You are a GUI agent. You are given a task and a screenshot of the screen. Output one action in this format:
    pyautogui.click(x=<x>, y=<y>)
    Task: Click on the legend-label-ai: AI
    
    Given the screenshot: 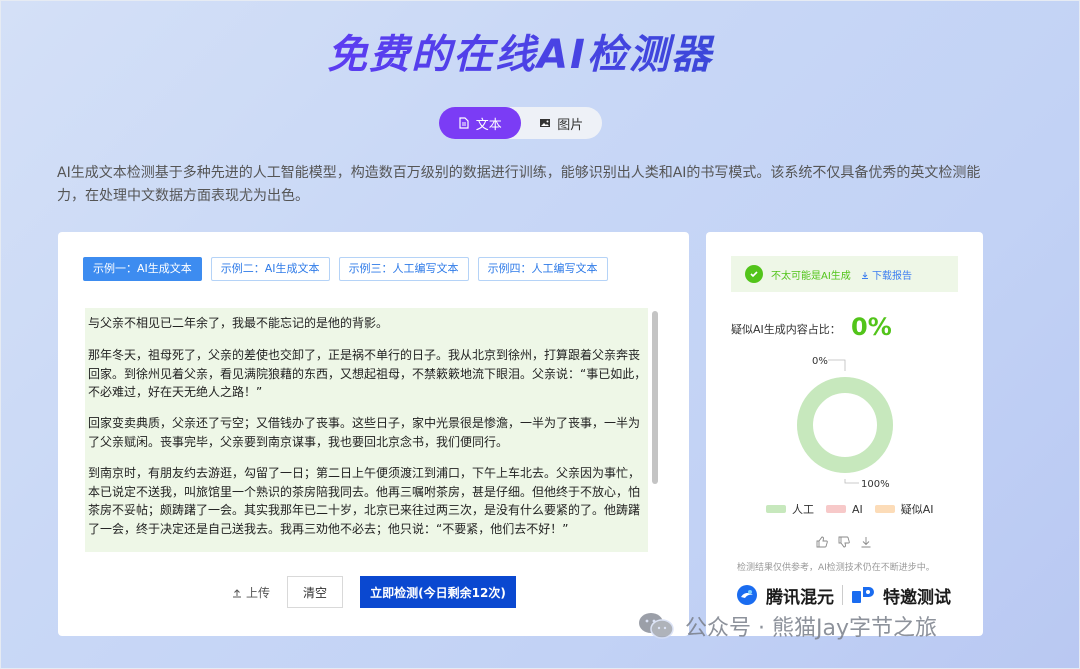 What is the action you would take?
    pyautogui.click(x=857, y=509)
    